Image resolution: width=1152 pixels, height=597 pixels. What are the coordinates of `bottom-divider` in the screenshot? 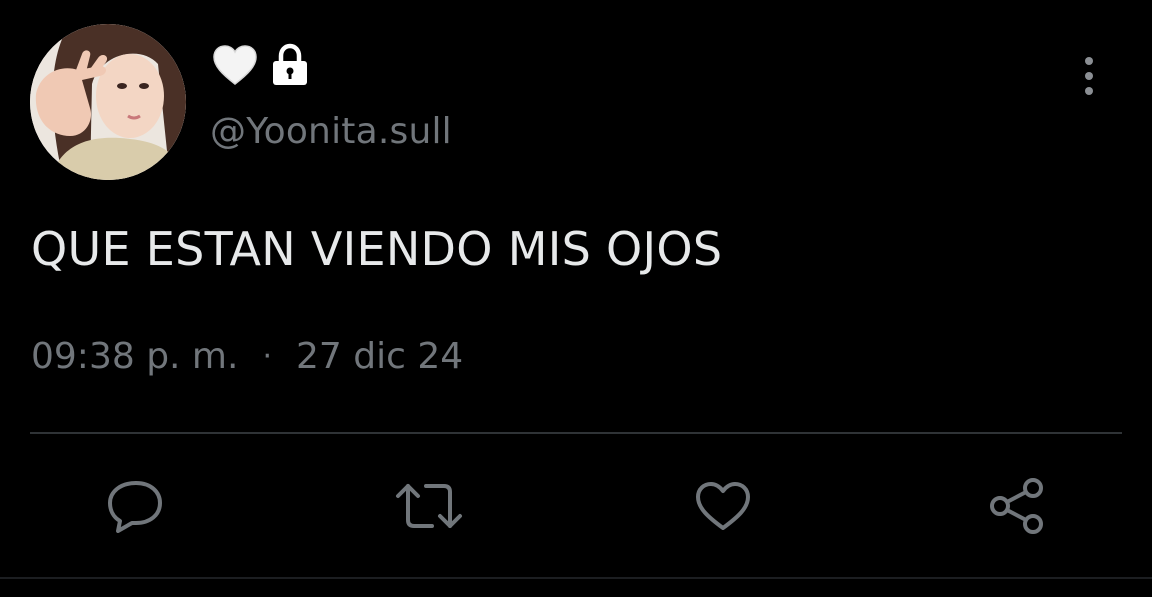 It's located at (576, 578).